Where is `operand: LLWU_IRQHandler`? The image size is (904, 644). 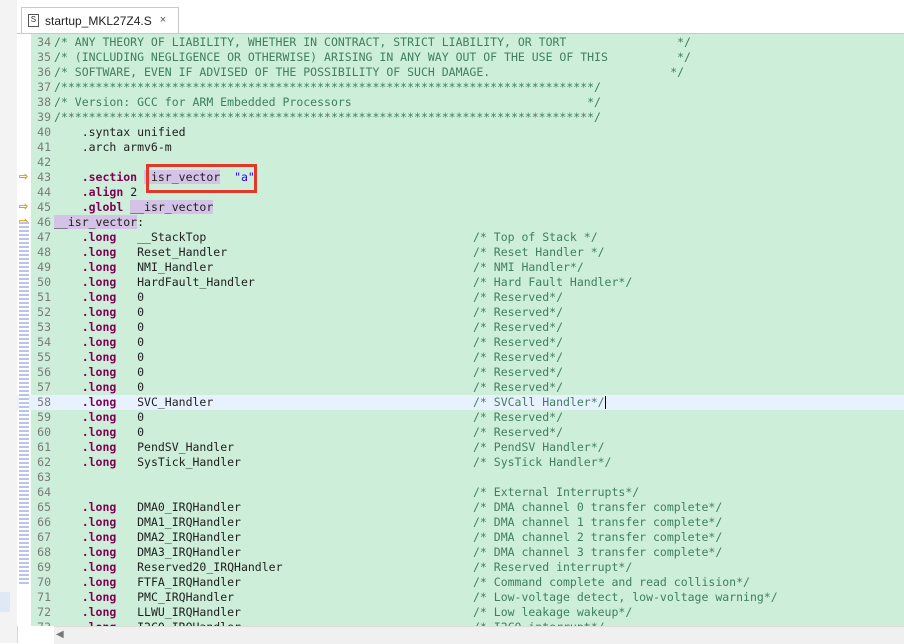
operand: LLWU_IRQHandler is located at coordinates (189, 612).